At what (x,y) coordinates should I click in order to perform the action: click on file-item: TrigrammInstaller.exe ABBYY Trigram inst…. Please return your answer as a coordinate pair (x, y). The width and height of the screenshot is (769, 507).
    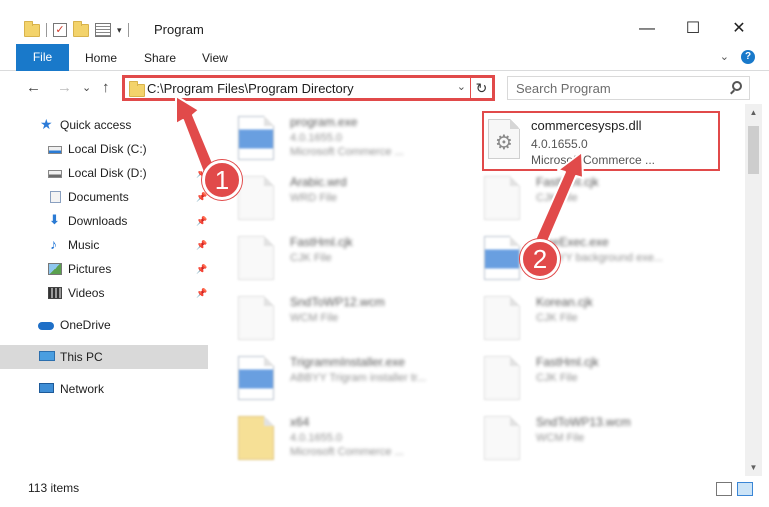
    Looking at the image, I should click on (345, 376).